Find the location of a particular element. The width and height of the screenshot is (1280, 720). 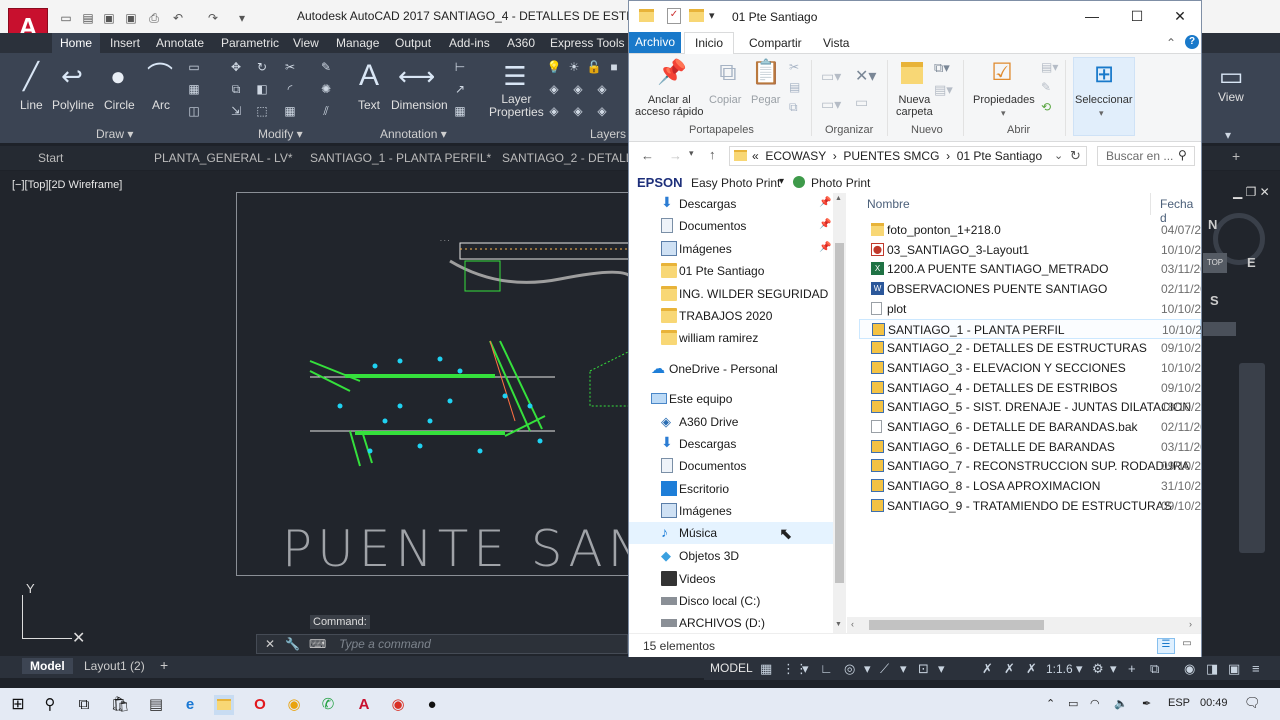

draw-group-label: Draw ▾ is located at coordinates (114, 134).